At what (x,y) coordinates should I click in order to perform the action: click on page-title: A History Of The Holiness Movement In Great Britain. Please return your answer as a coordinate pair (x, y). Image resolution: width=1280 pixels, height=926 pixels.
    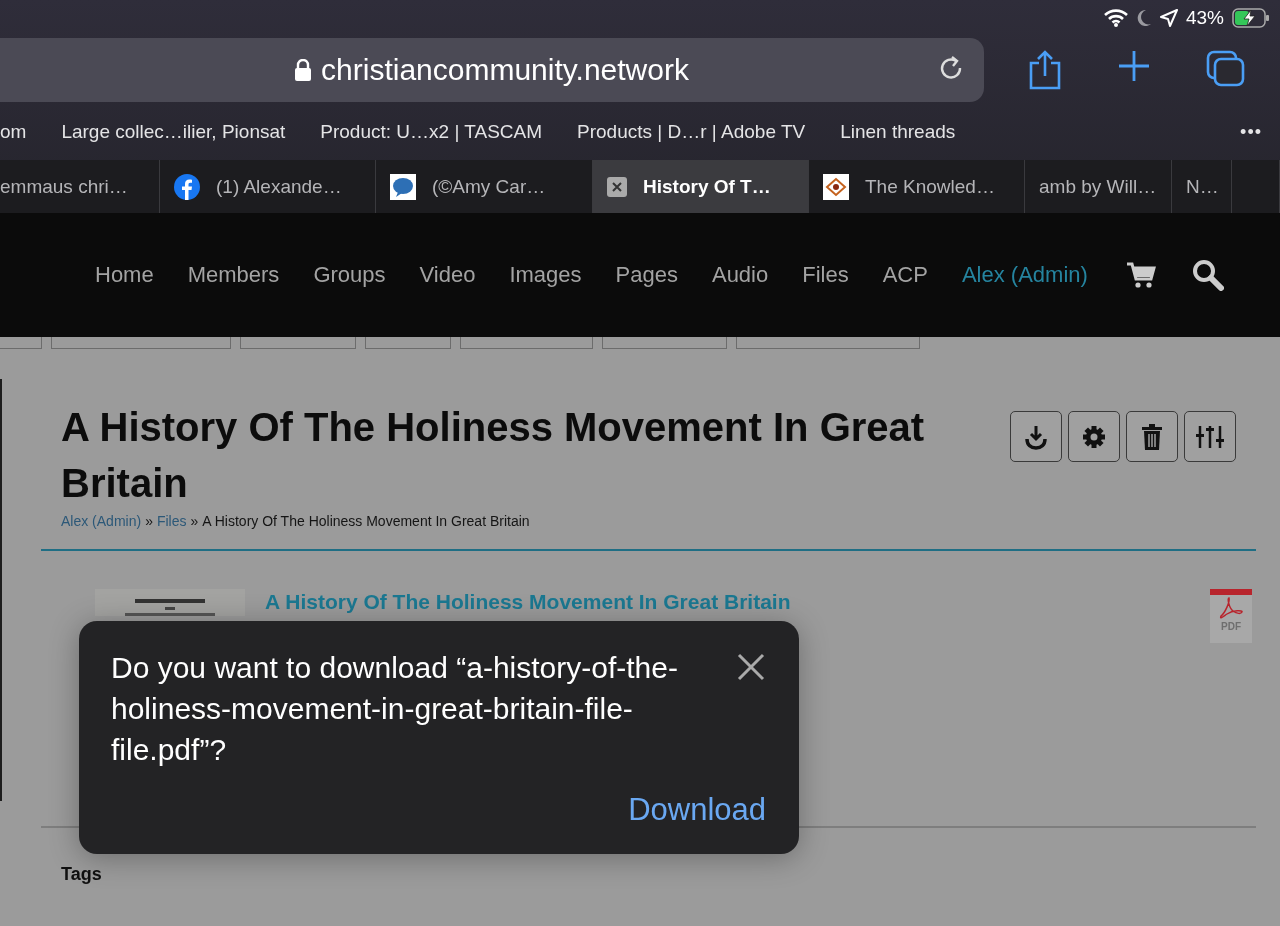
    Looking at the image, I should click on (493, 455).